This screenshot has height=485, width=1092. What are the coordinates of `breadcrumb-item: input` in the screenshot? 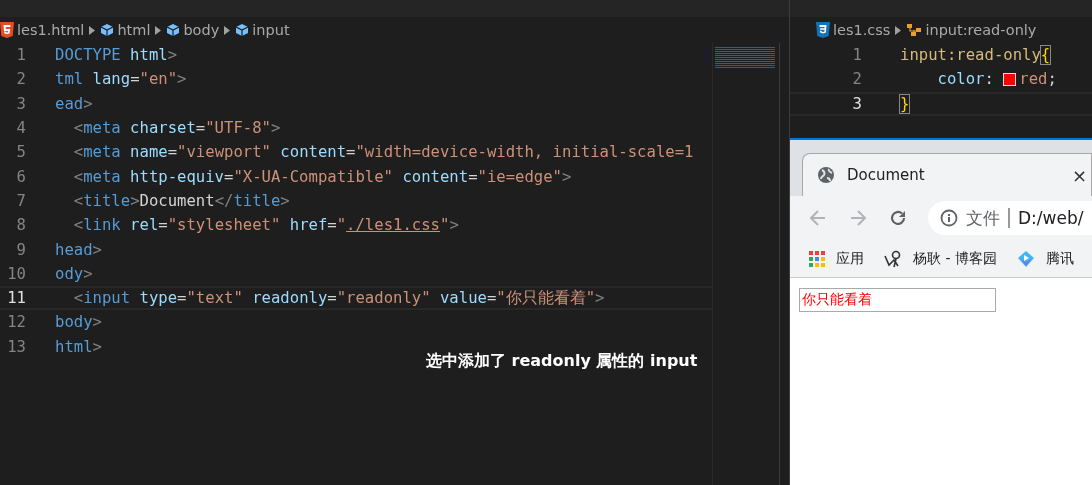 It's located at (271, 30).